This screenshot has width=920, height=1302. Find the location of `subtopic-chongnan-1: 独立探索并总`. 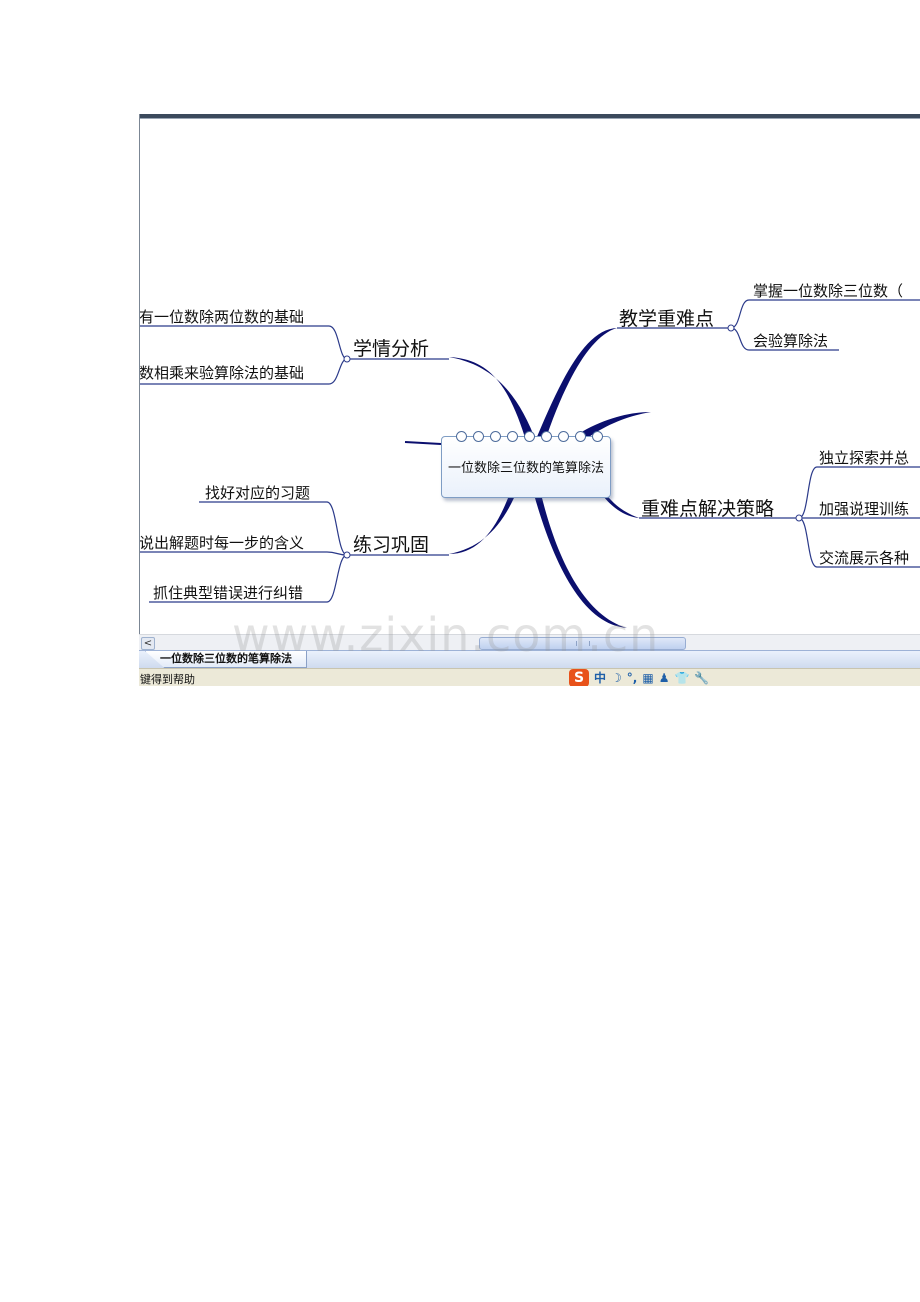

subtopic-chongnan-1: 独立探索并总 is located at coordinates (864, 457).